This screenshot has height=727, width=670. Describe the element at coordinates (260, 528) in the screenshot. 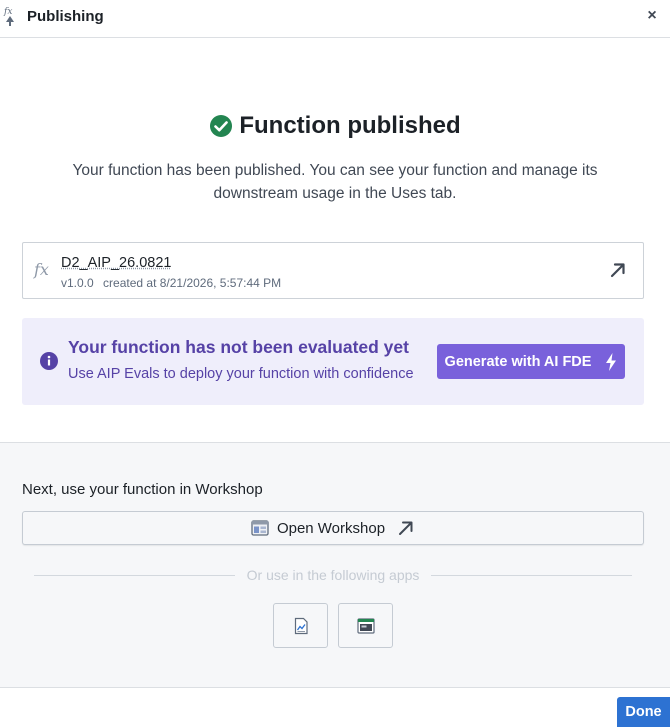

I see `workshop-icon` at that location.